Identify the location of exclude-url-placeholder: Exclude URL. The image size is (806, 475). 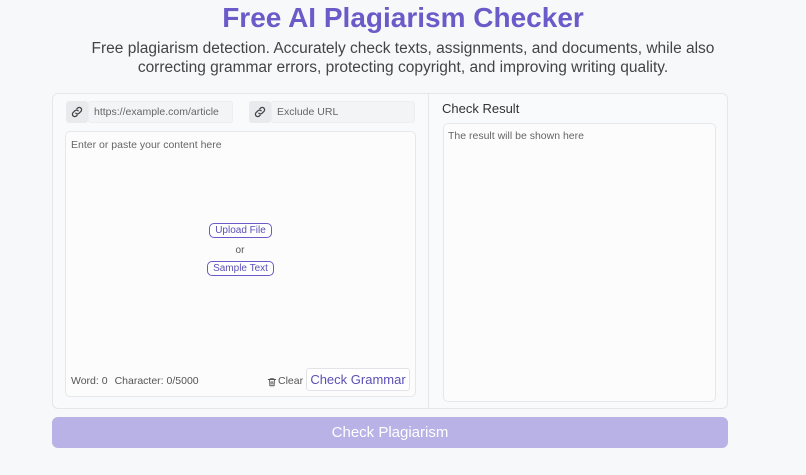
(308, 112).